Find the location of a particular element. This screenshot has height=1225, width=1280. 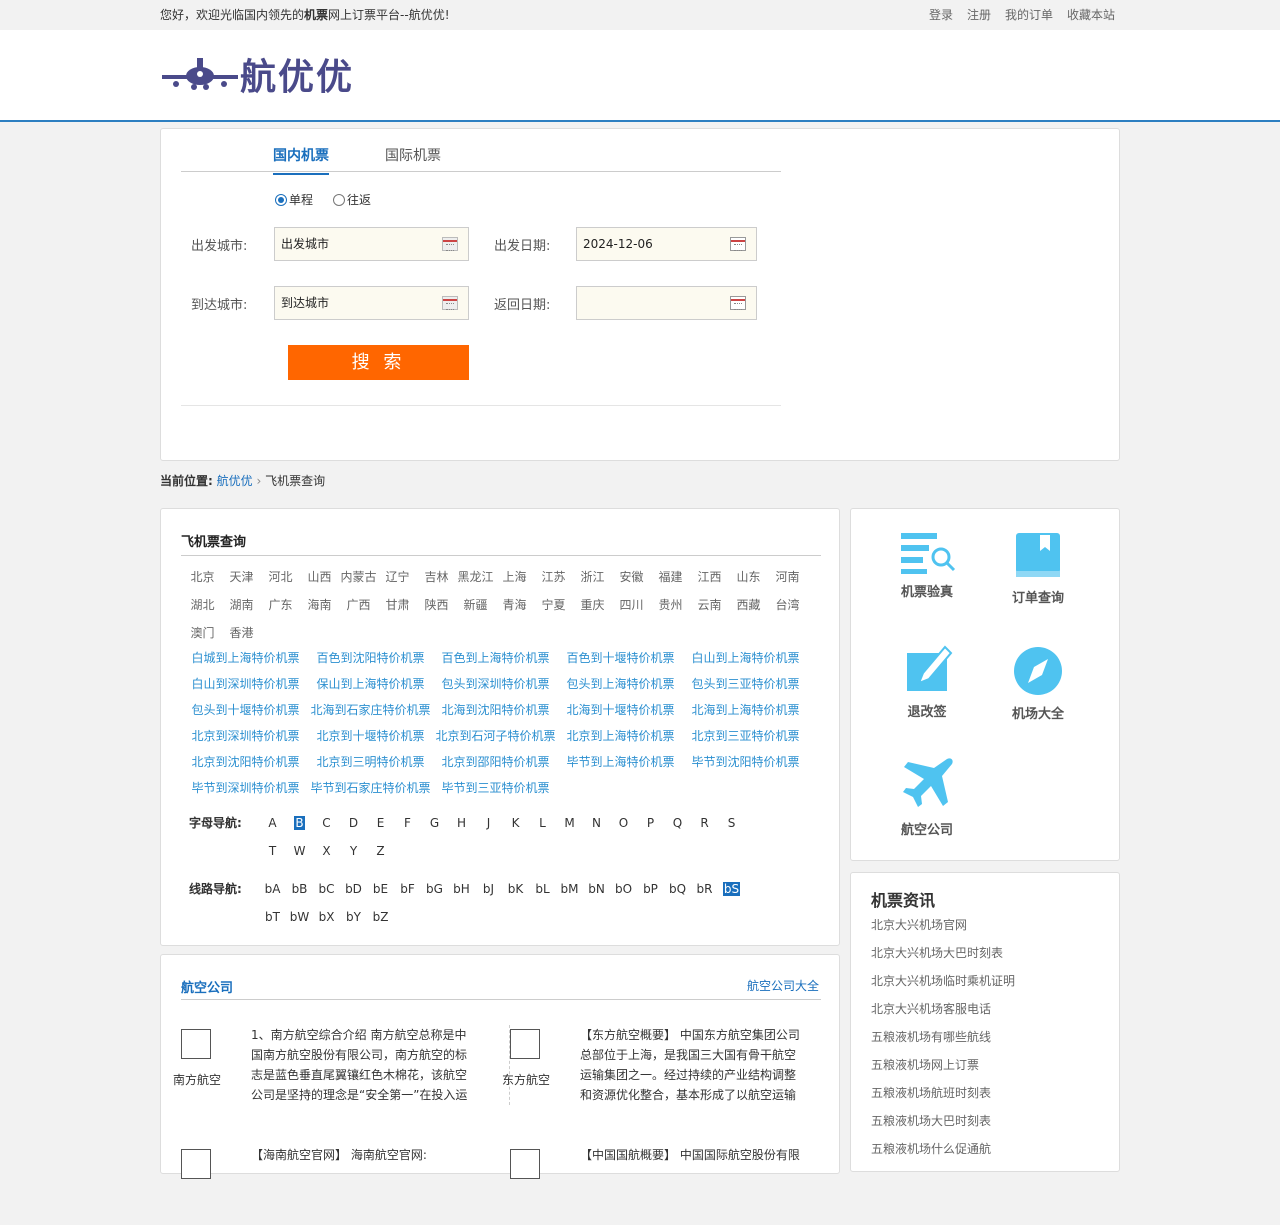

province-link: 广西 is located at coordinates (358, 605).